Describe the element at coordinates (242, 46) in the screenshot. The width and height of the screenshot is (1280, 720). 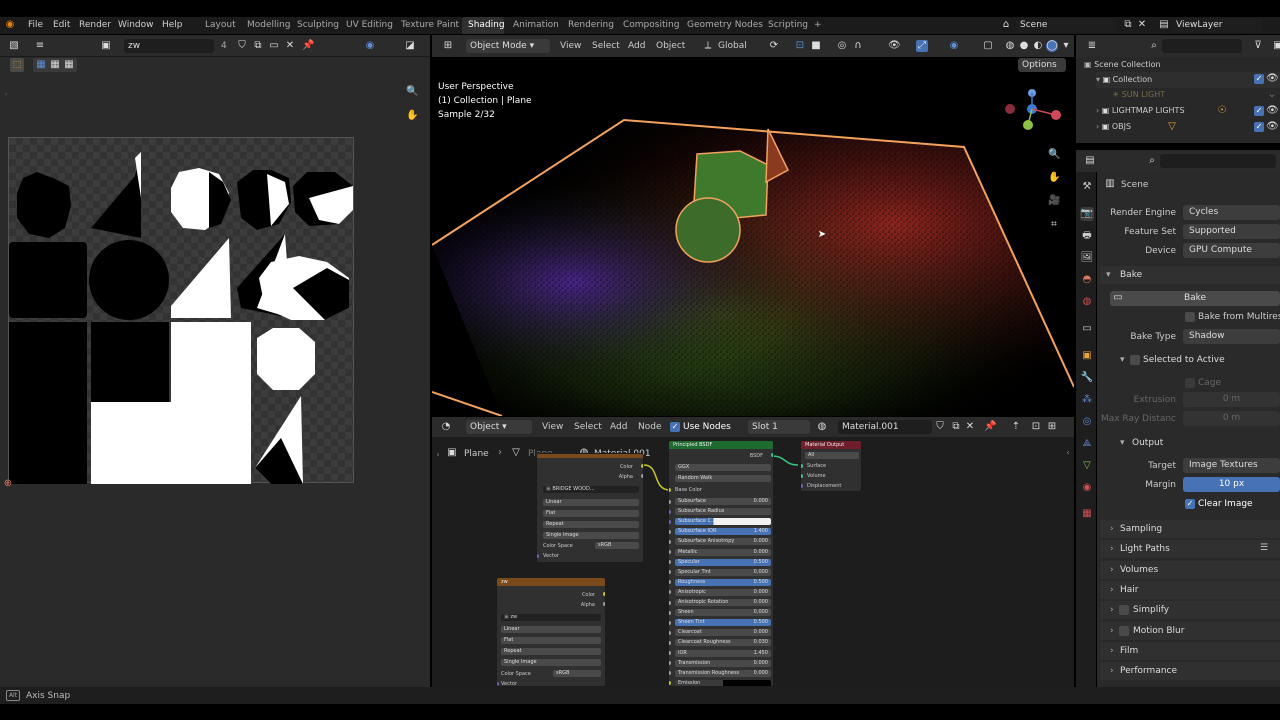
I see `fake-user-shield-icon: ⛉` at that location.